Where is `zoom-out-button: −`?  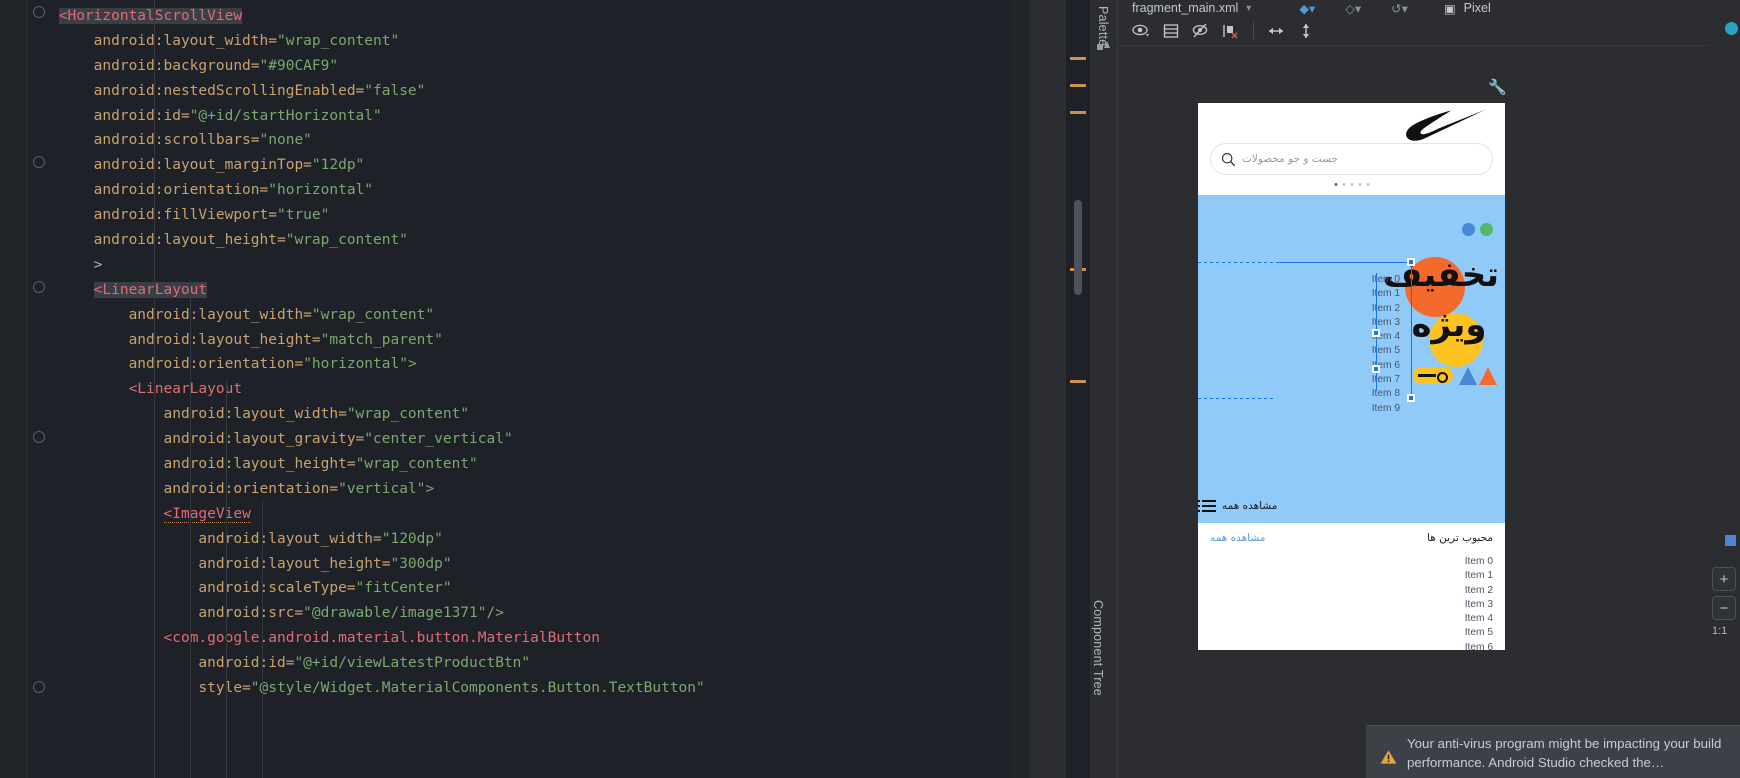
zoom-out-button: − is located at coordinates (1724, 608).